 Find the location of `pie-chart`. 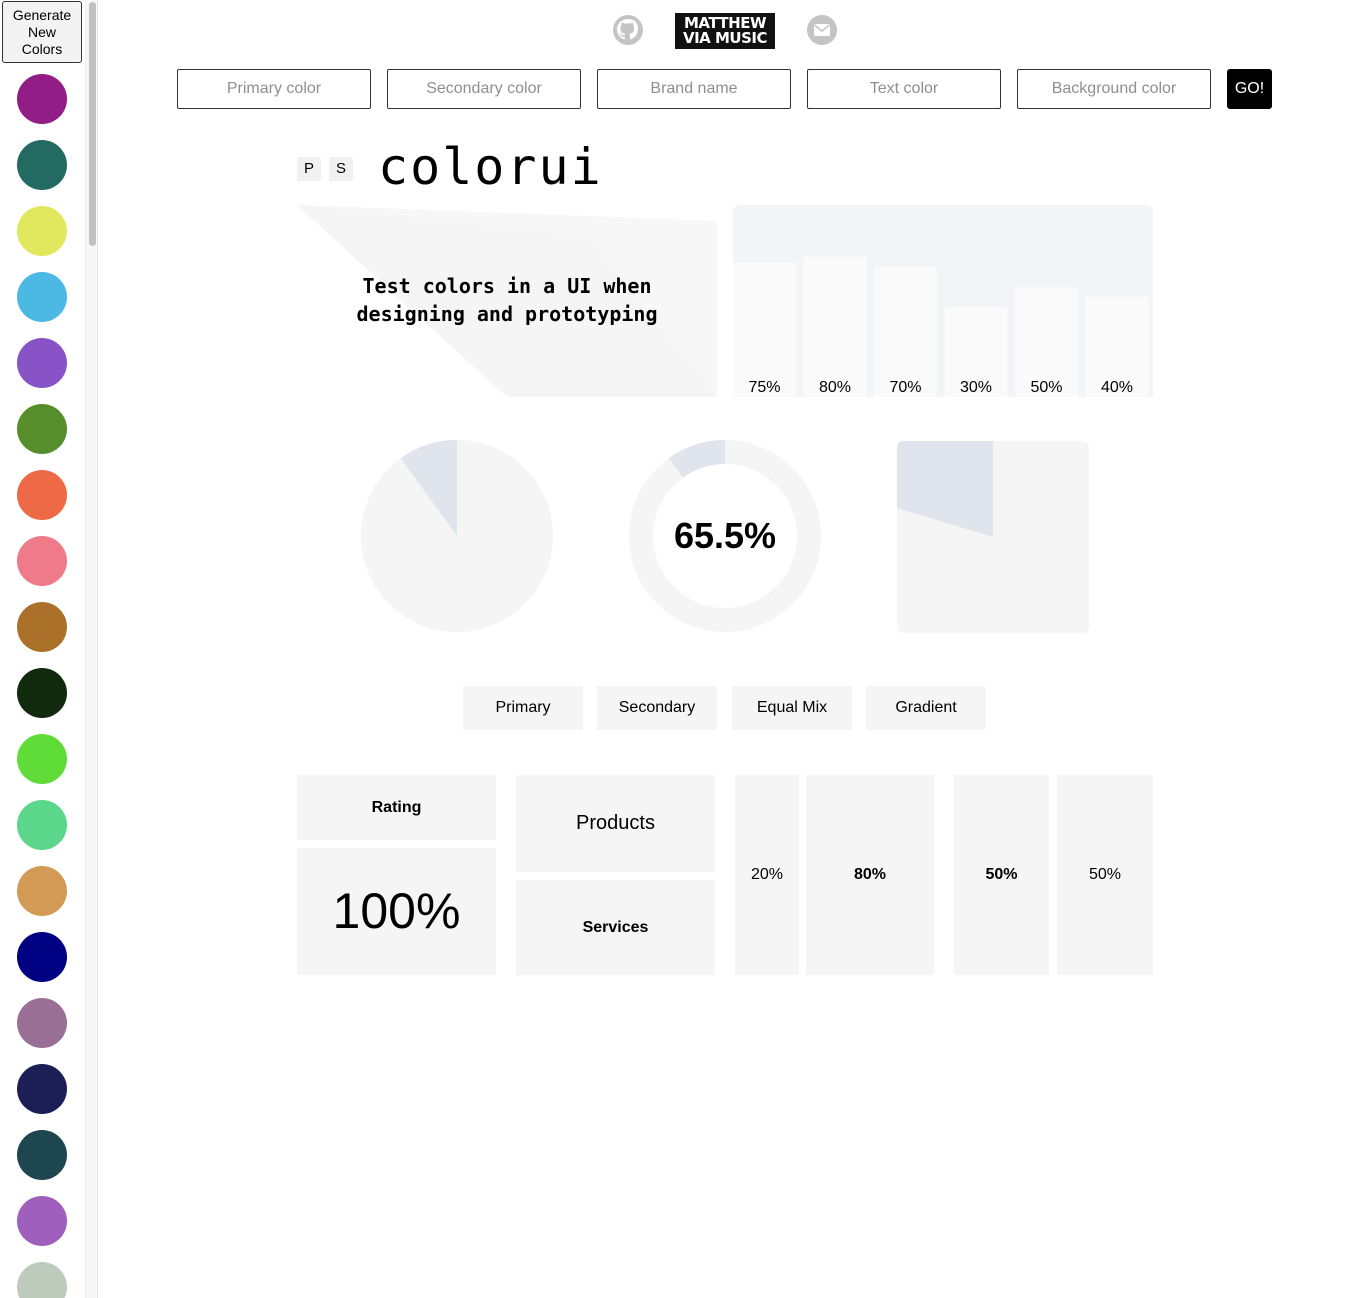

pie-chart is located at coordinates (457, 536).